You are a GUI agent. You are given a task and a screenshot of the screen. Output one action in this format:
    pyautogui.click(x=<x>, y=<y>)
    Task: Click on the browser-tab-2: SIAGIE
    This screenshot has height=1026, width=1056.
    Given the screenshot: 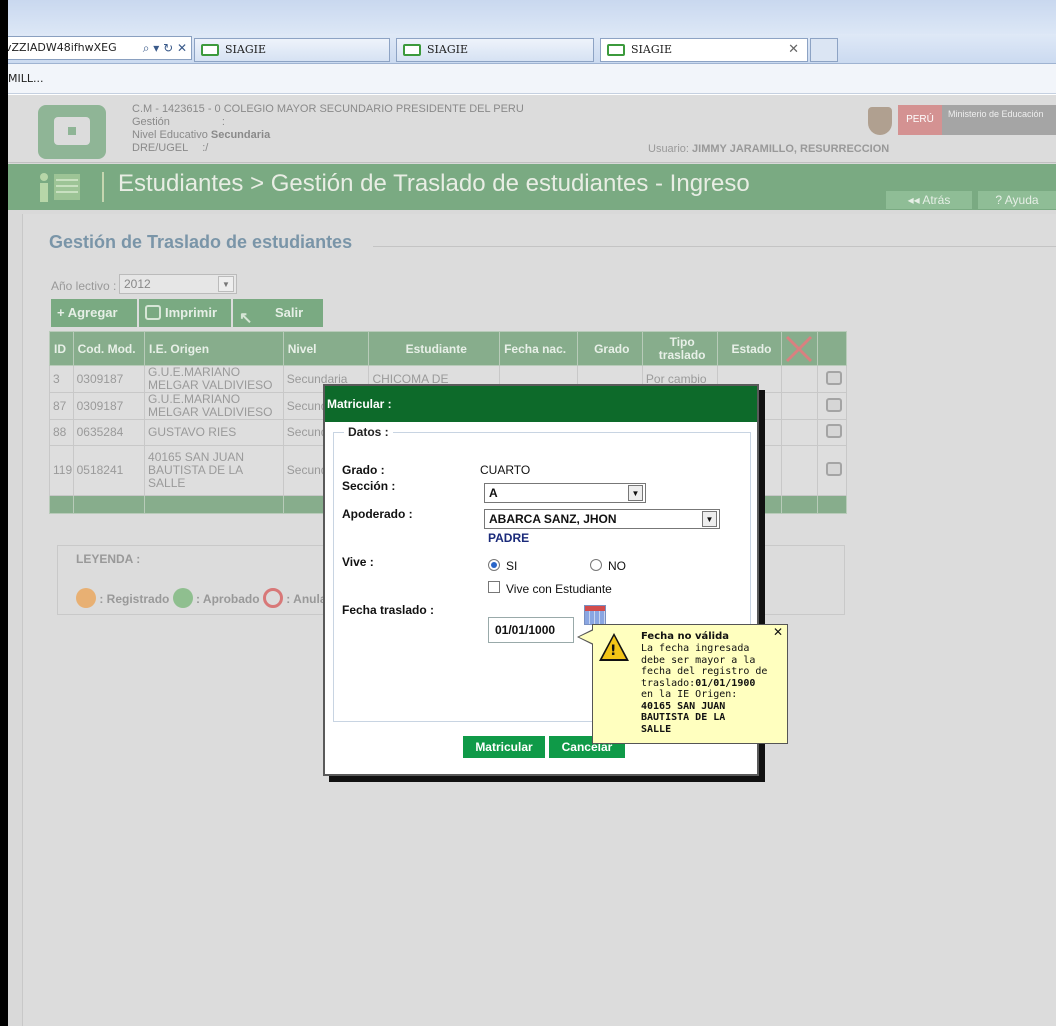 What is the action you would take?
    pyautogui.click(x=495, y=50)
    